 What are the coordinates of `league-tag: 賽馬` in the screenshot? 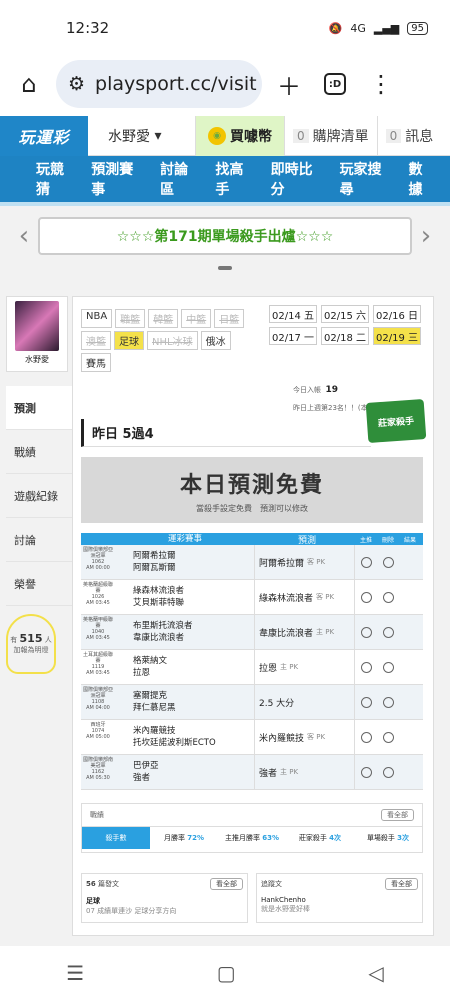 It's located at (96, 362).